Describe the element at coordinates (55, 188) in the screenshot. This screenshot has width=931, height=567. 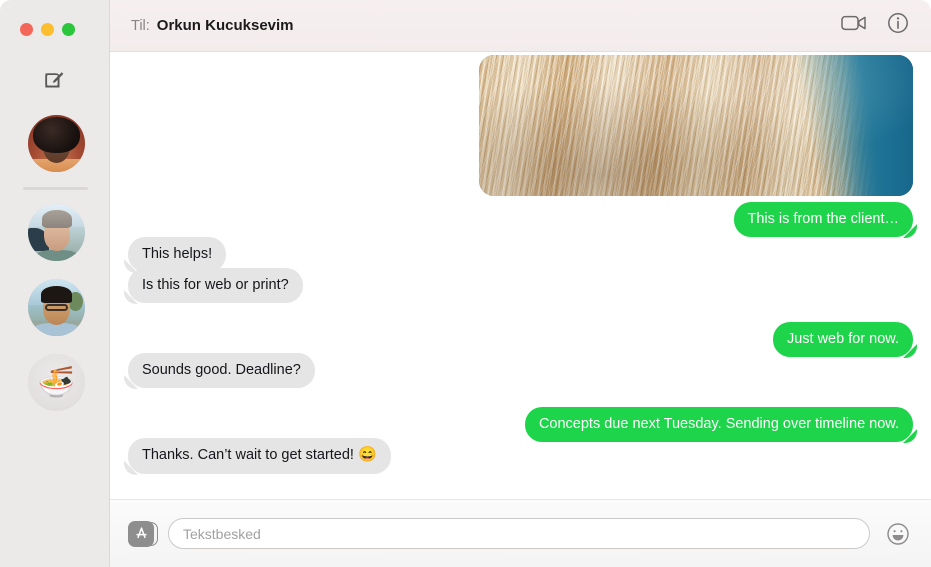
I see `sidebar-divider` at that location.